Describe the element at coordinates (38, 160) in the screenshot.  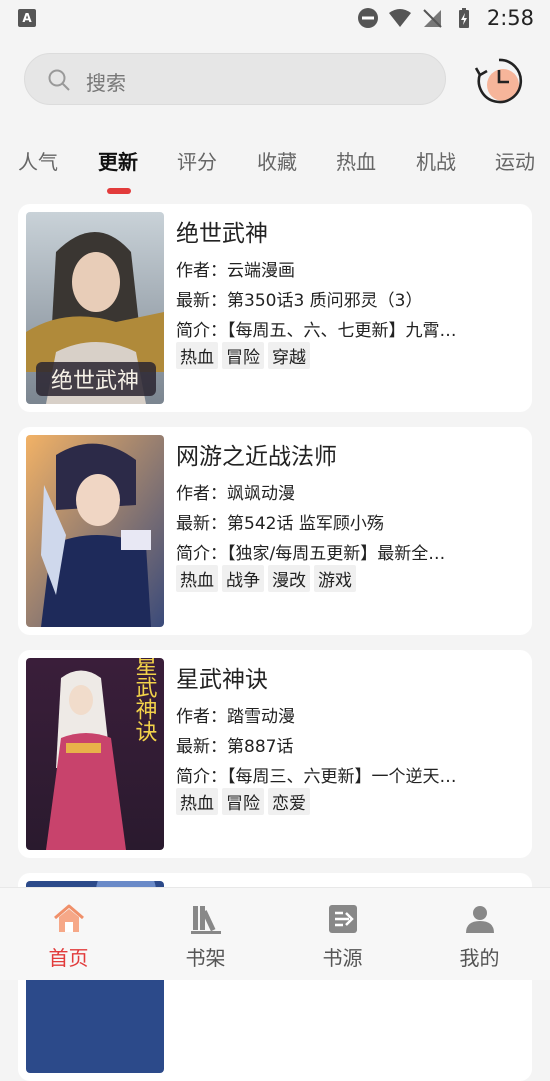
I see `tab-popular: 人气` at that location.